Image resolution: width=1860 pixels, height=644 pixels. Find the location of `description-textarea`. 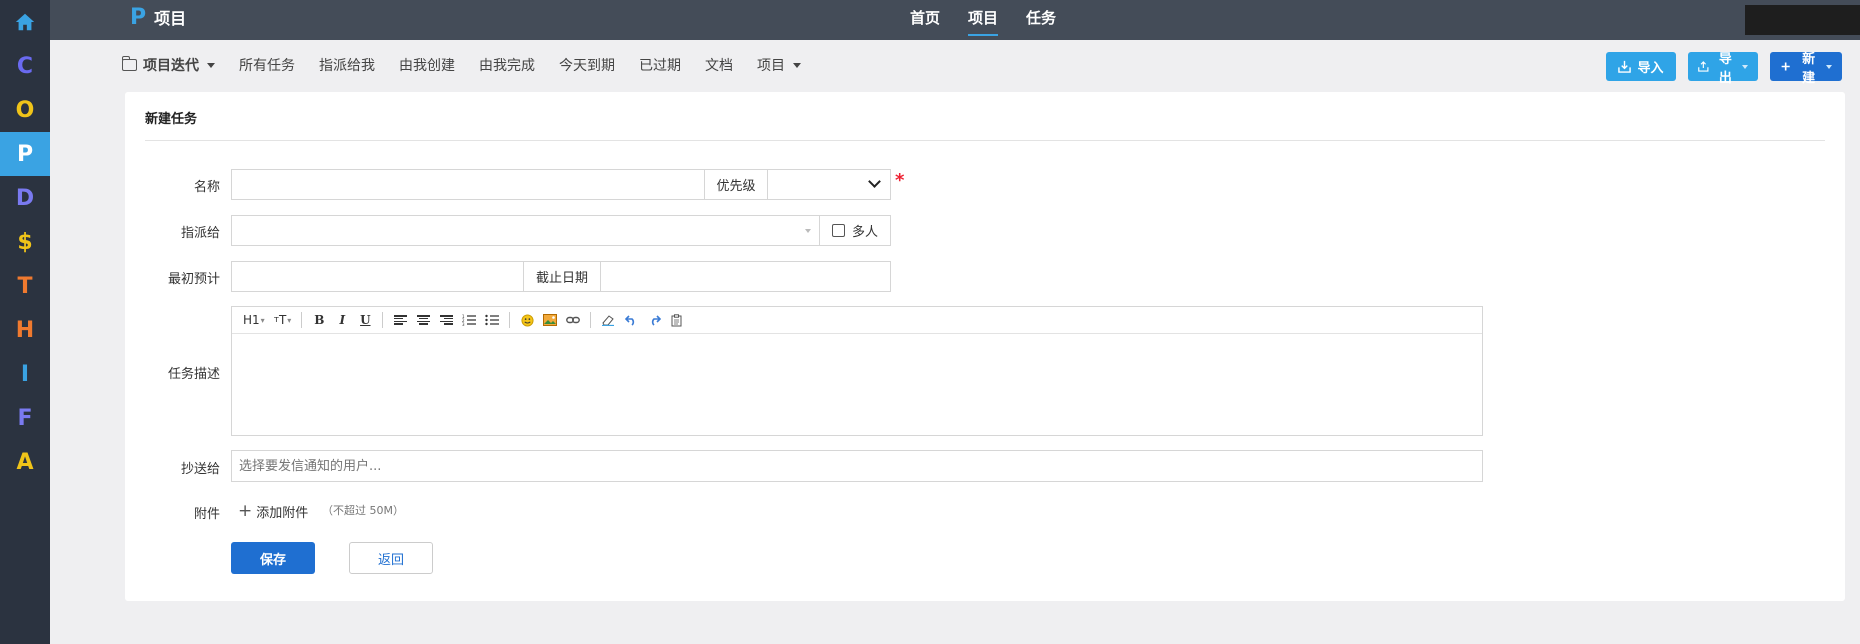

description-textarea is located at coordinates (857, 384).